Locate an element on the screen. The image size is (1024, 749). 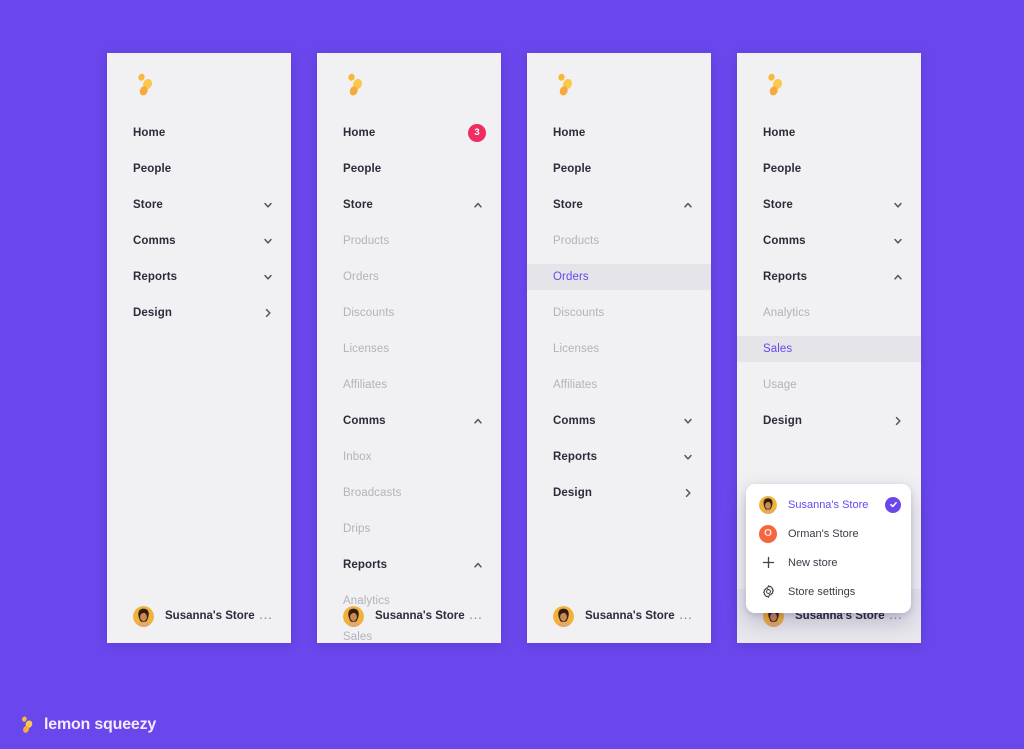
nav-item-sales: Sales is located at coordinates (829, 349).